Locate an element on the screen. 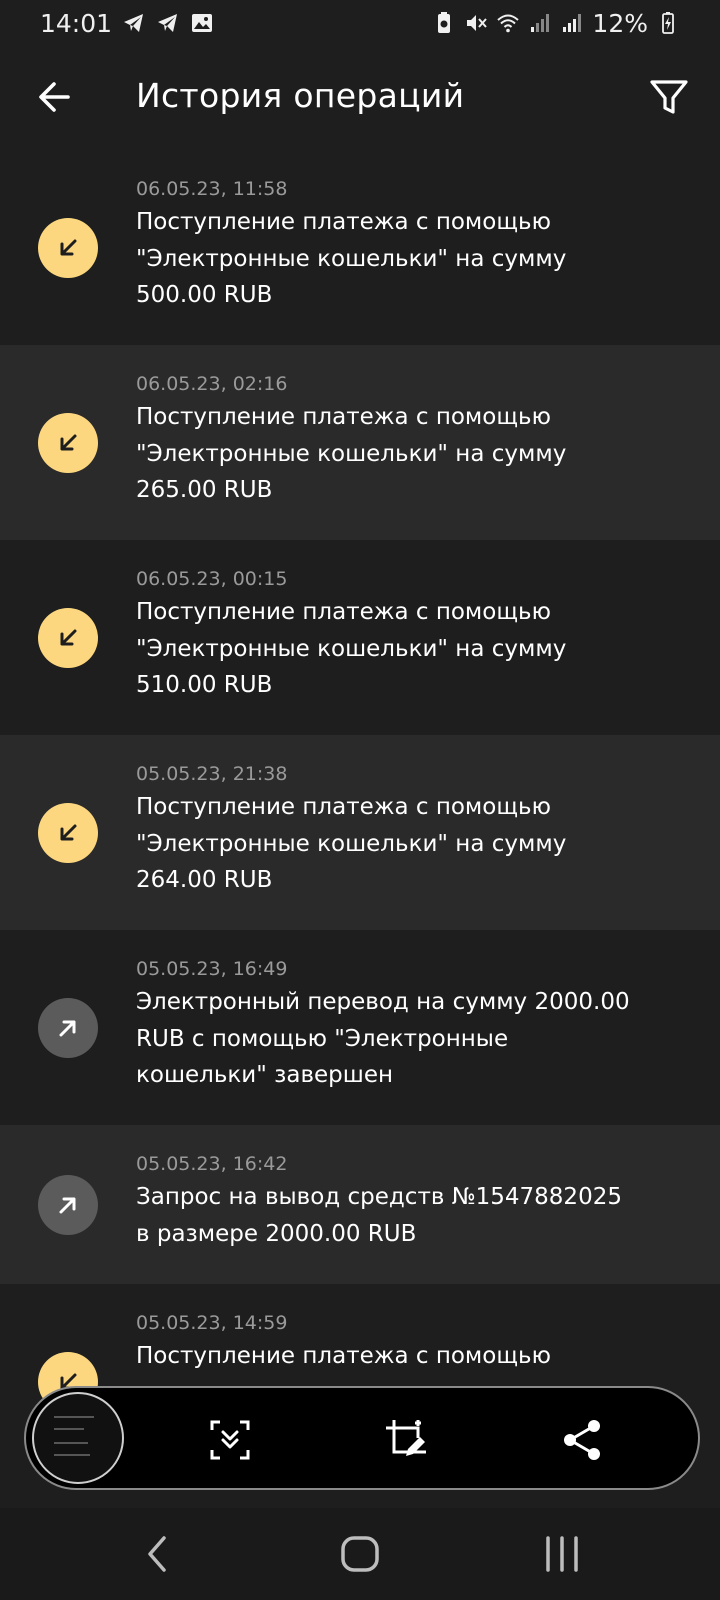 The width and height of the screenshot is (720, 1600). scroll-capture-icon is located at coordinates (230, 1440).